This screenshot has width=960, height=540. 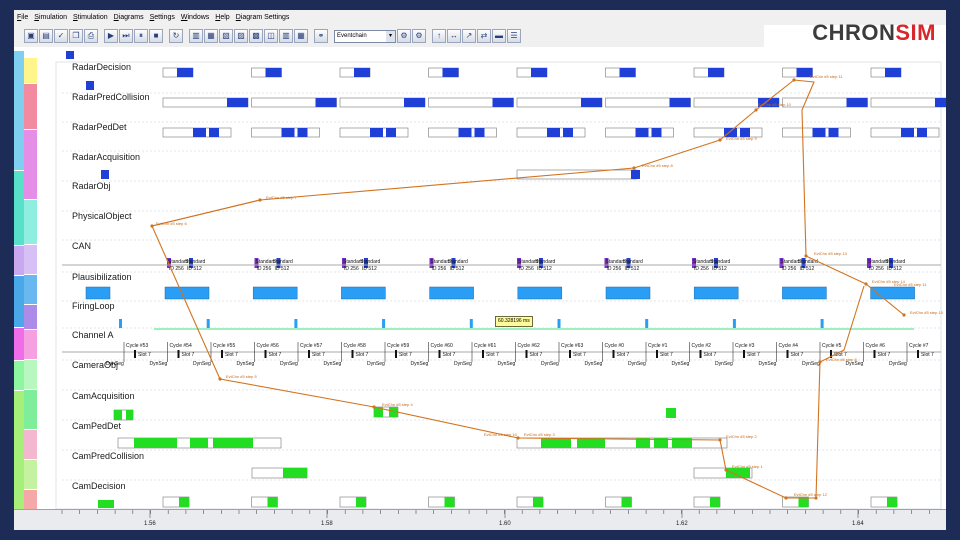 What do you see at coordinates (81, 246) in the screenshot?
I see `lane-label-can: CAN` at bounding box center [81, 246].